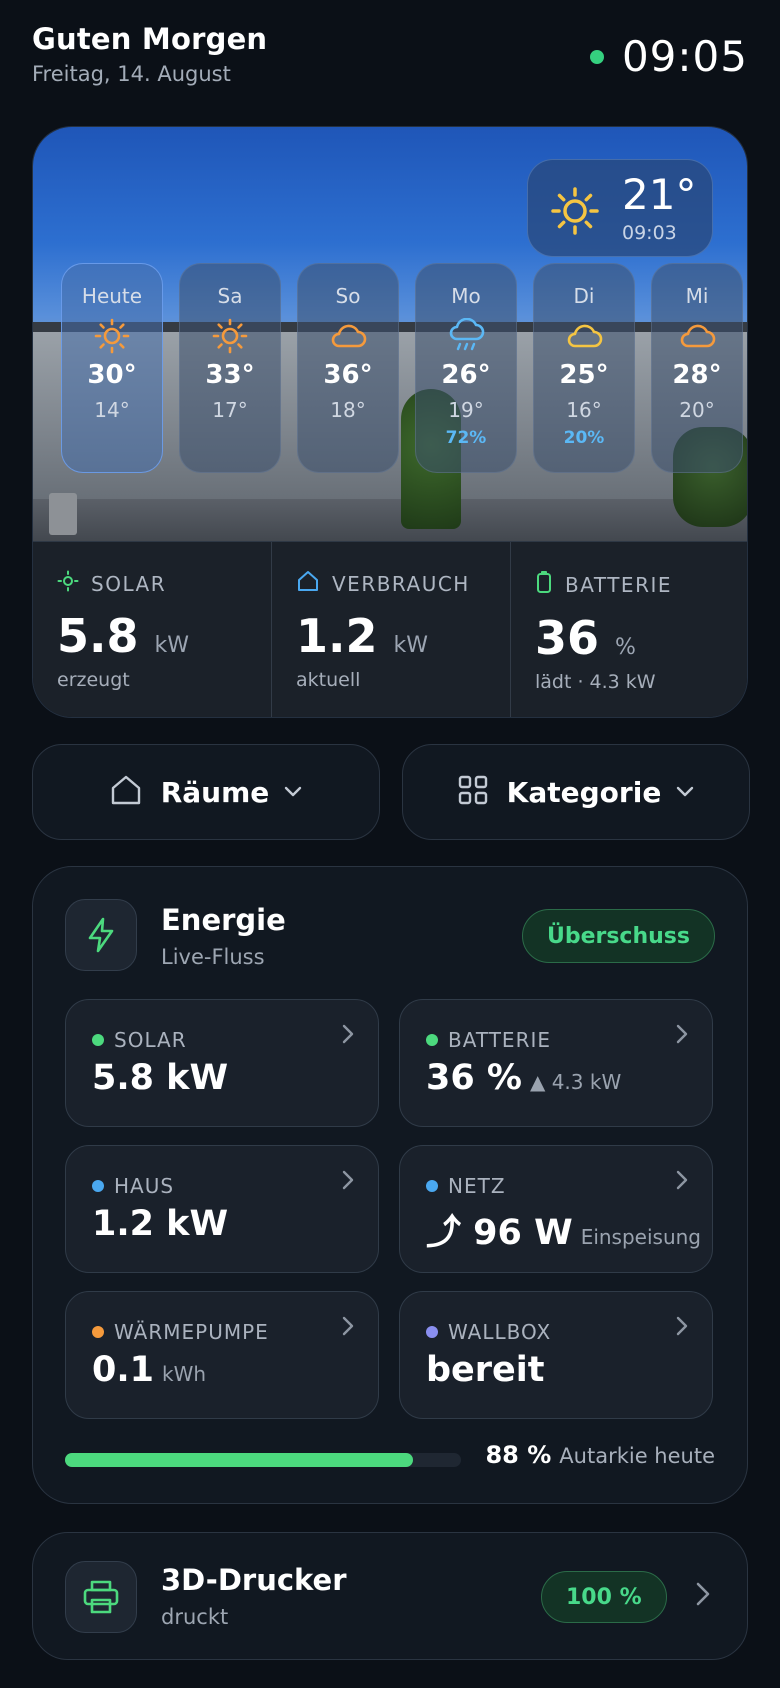  What do you see at coordinates (160, 1224) in the screenshot?
I see `tile-value: 1.2 kW` at bounding box center [160, 1224].